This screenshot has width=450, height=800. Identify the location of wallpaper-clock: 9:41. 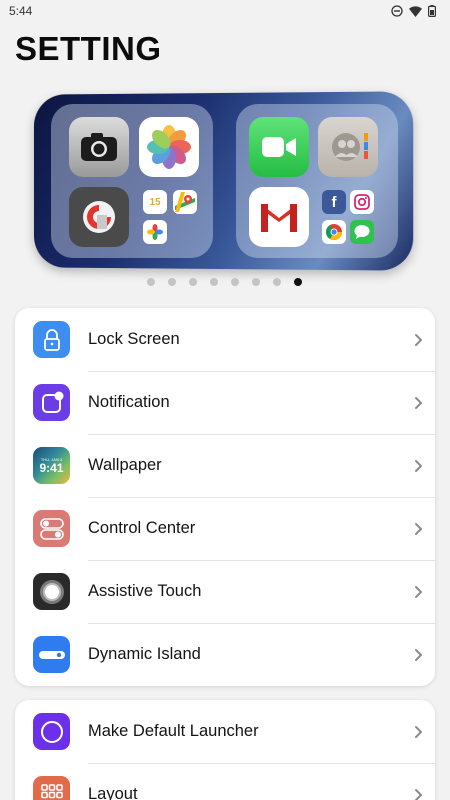
(51, 467).